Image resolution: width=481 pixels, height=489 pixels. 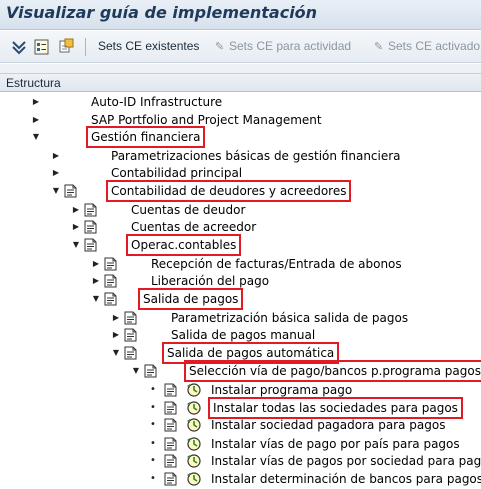 What do you see at coordinates (176, 173) in the screenshot?
I see `tree-node-label: Contabilidad principal` at bounding box center [176, 173].